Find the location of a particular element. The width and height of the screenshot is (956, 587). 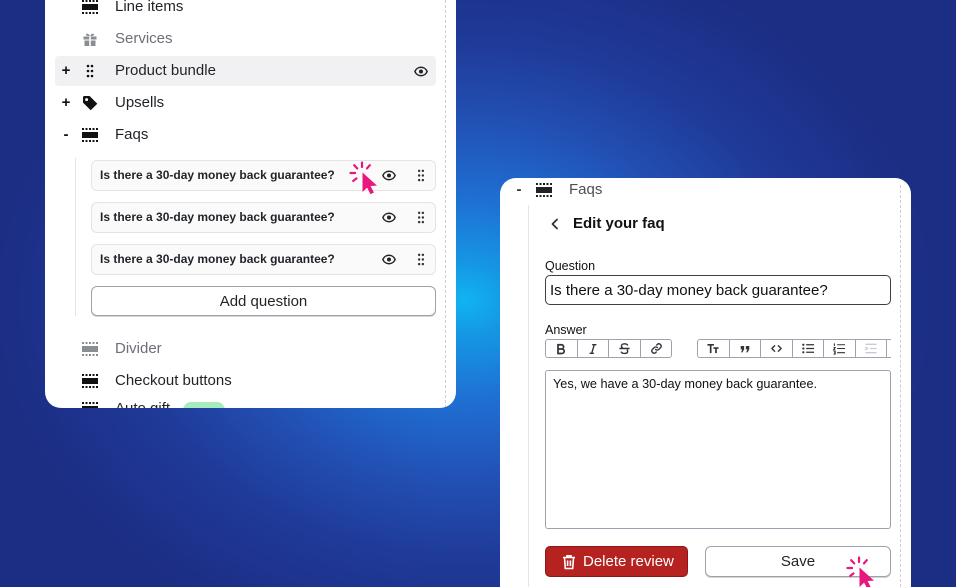

tree-item-label: Checkout buttons is located at coordinates (173, 380).